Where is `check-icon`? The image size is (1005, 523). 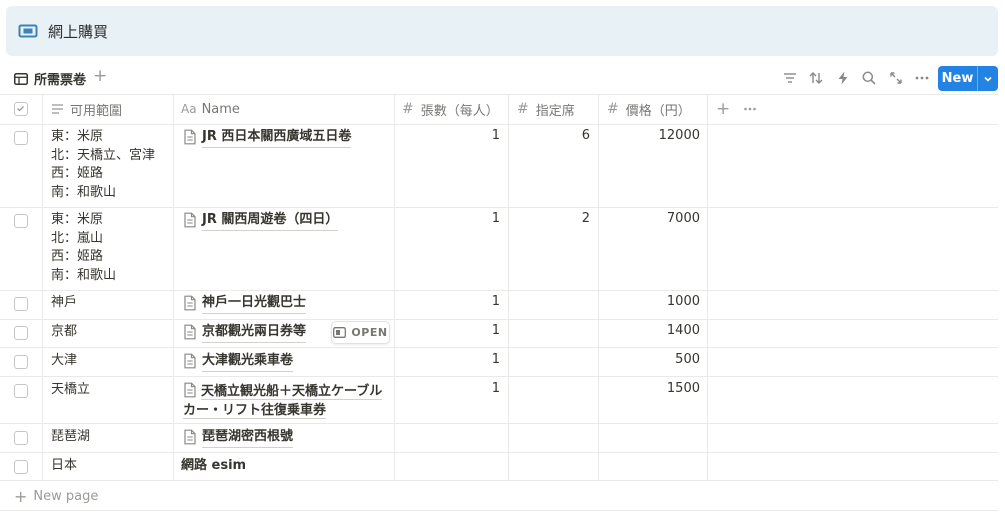 check-icon is located at coordinates (20, 109).